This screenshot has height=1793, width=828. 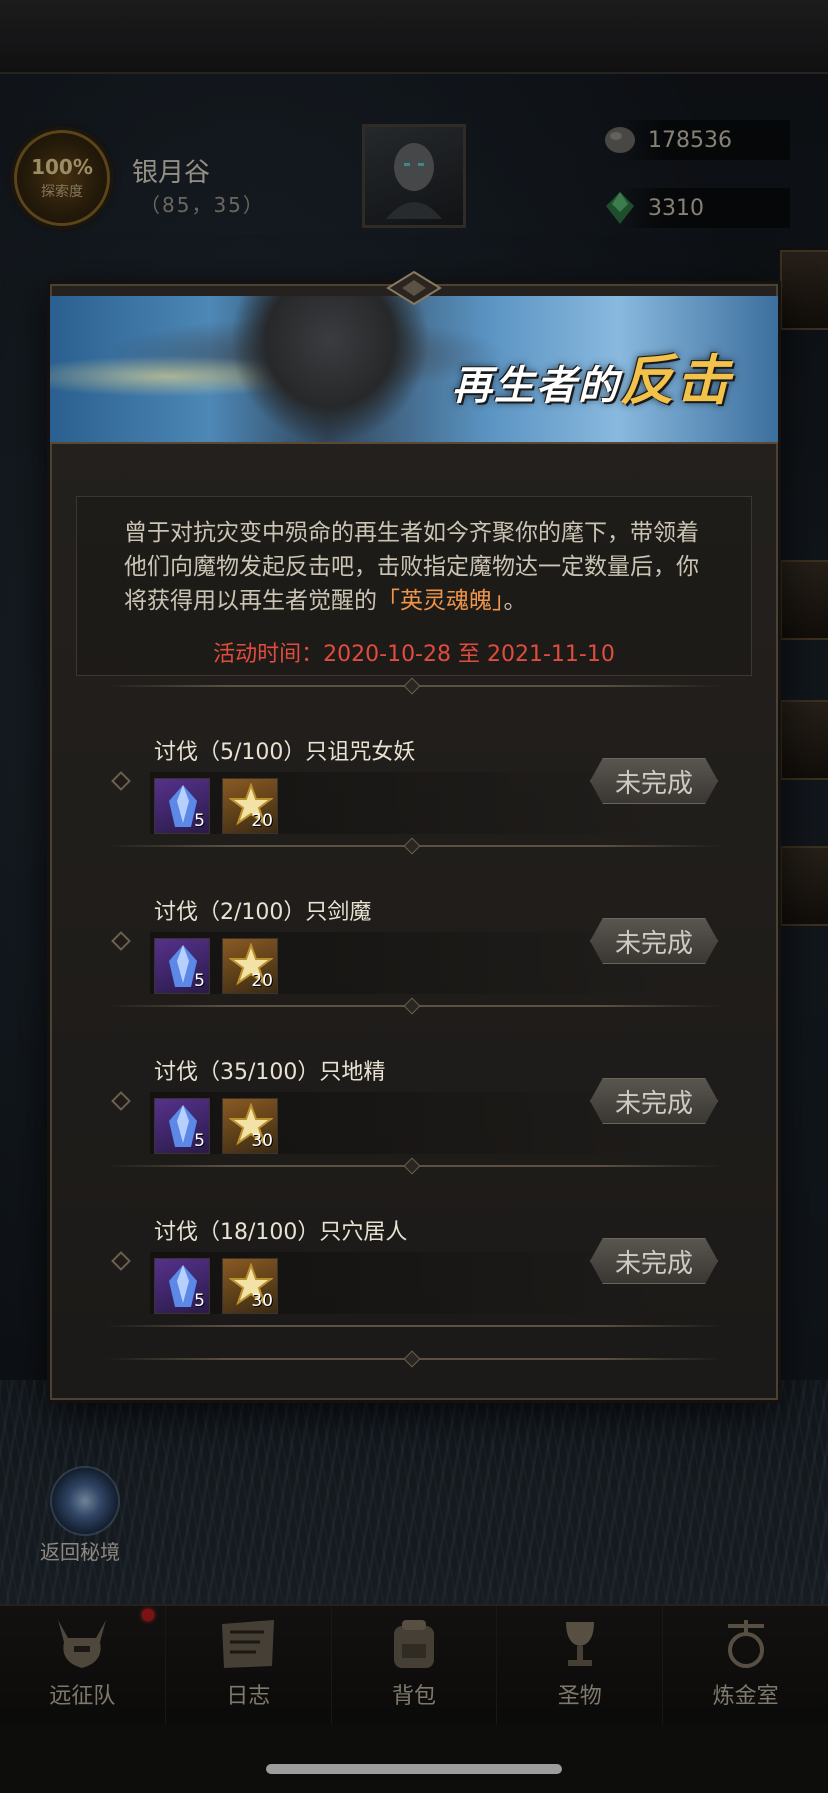 I want to click on event-description-end: 。, so click(x=515, y=601).